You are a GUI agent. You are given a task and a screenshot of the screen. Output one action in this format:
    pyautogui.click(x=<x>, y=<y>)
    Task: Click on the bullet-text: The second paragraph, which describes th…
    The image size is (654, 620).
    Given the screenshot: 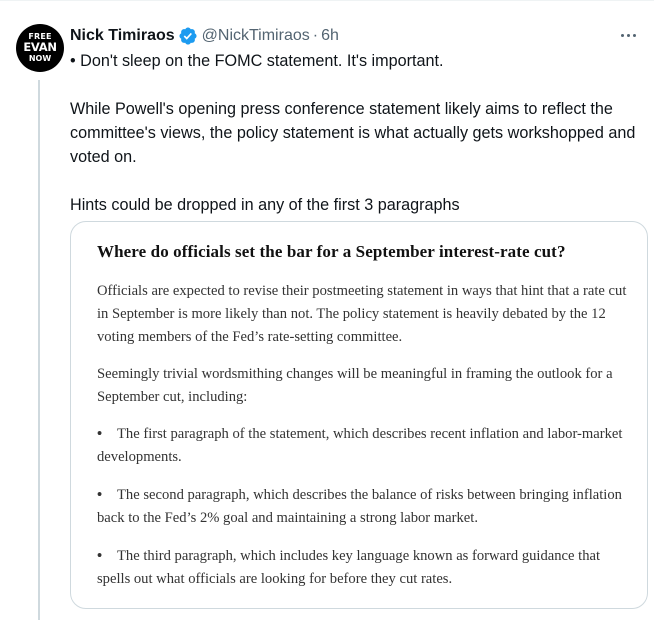 What is the action you would take?
    pyautogui.click(x=359, y=506)
    